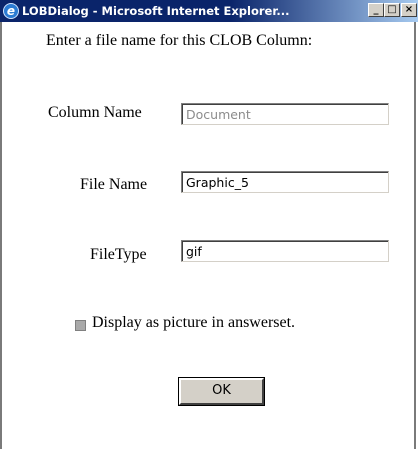  What do you see at coordinates (285, 251) in the screenshot?
I see `file-type-field` at bounding box center [285, 251].